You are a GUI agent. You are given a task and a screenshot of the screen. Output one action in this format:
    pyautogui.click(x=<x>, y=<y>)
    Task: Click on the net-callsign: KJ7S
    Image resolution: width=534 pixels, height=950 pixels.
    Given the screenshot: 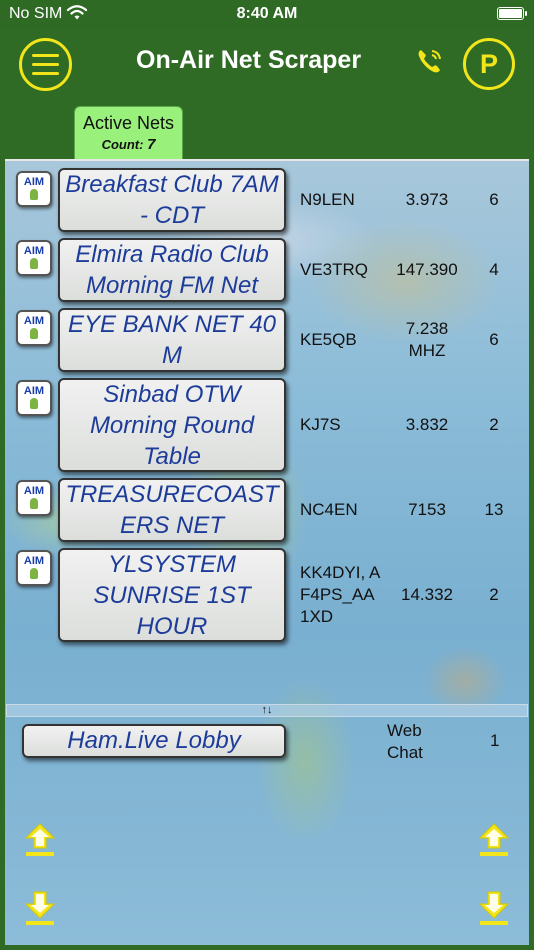 What is the action you would take?
    pyautogui.click(x=320, y=424)
    